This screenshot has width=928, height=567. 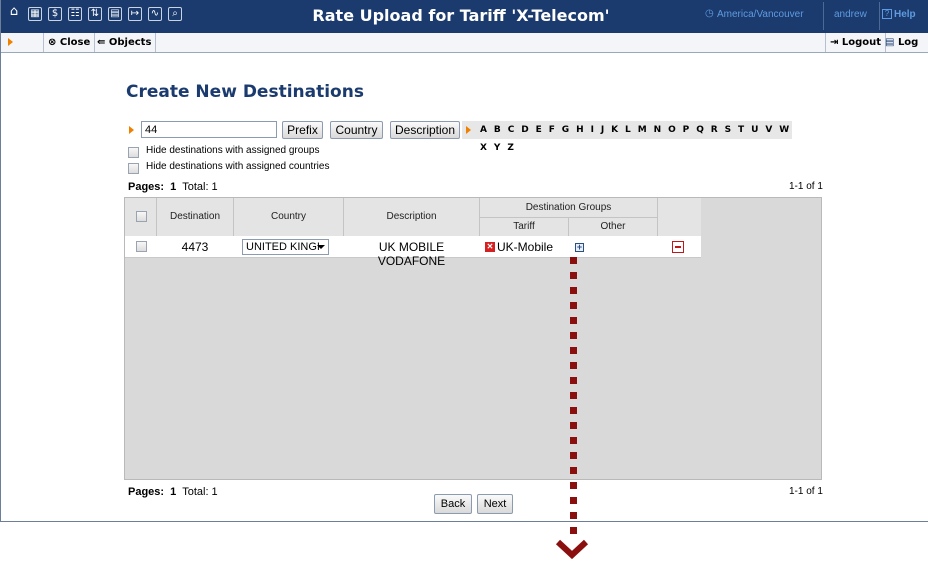 What do you see at coordinates (115, 14) in the screenshot?
I see `table-icon: ▤` at bounding box center [115, 14].